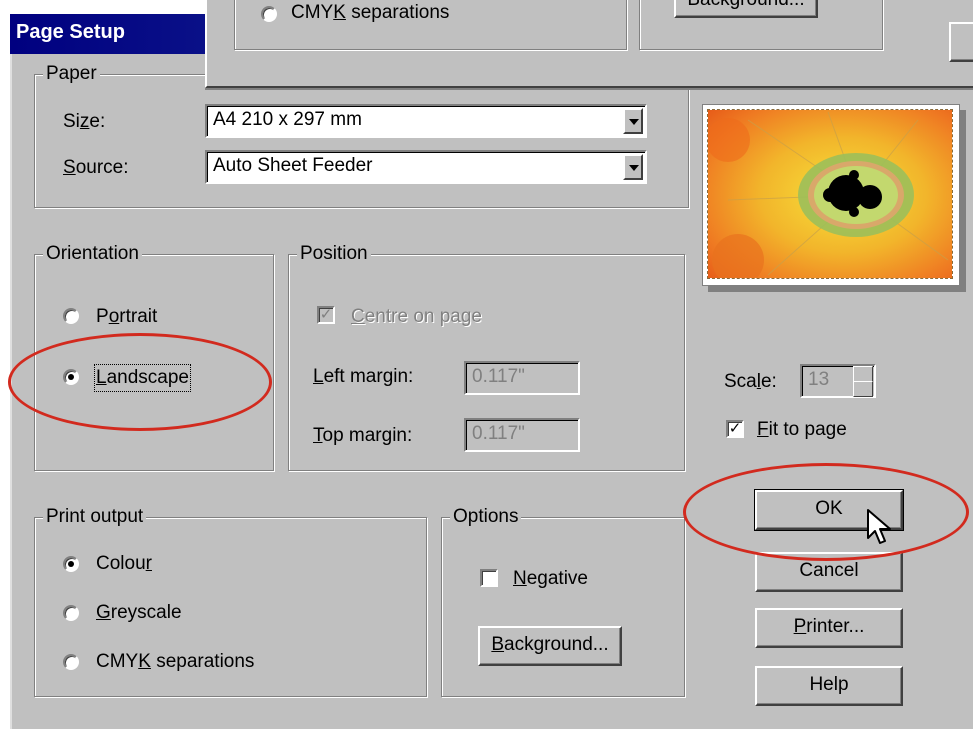  What do you see at coordinates (863, 389) in the screenshot?
I see `spin-down-icon` at bounding box center [863, 389].